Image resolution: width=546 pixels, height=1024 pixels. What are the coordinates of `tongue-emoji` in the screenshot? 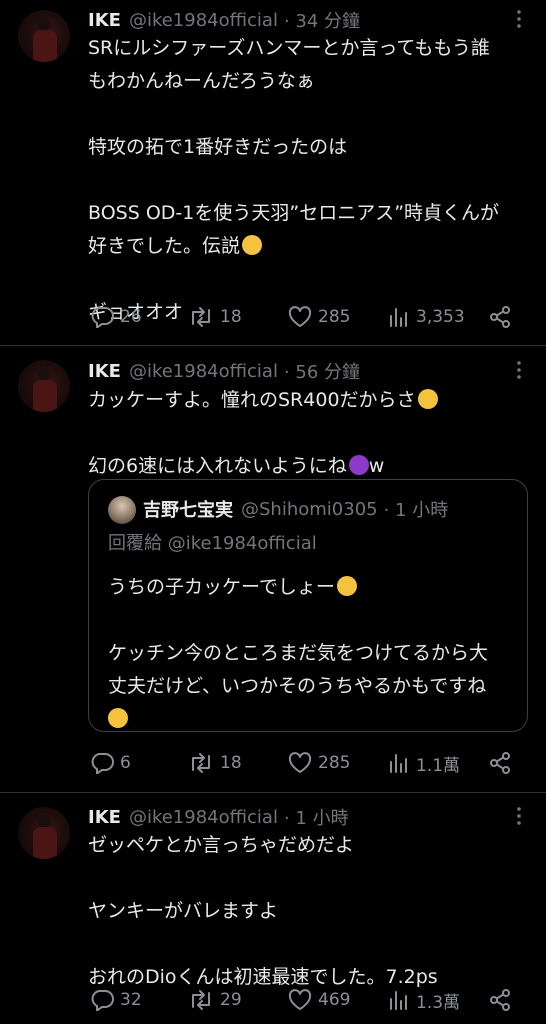 It's located at (252, 245).